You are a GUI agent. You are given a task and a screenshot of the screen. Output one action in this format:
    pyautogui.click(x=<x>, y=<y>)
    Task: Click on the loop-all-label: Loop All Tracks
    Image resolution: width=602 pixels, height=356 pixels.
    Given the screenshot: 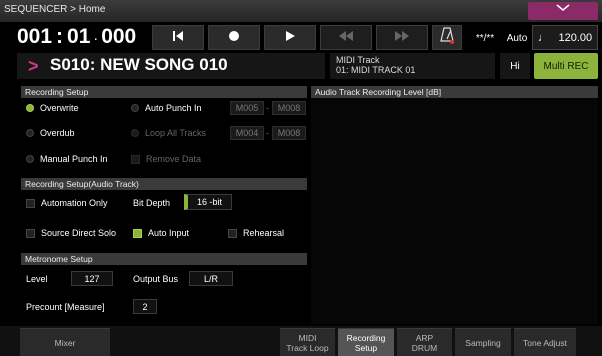 What is the action you would take?
    pyautogui.click(x=176, y=133)
    